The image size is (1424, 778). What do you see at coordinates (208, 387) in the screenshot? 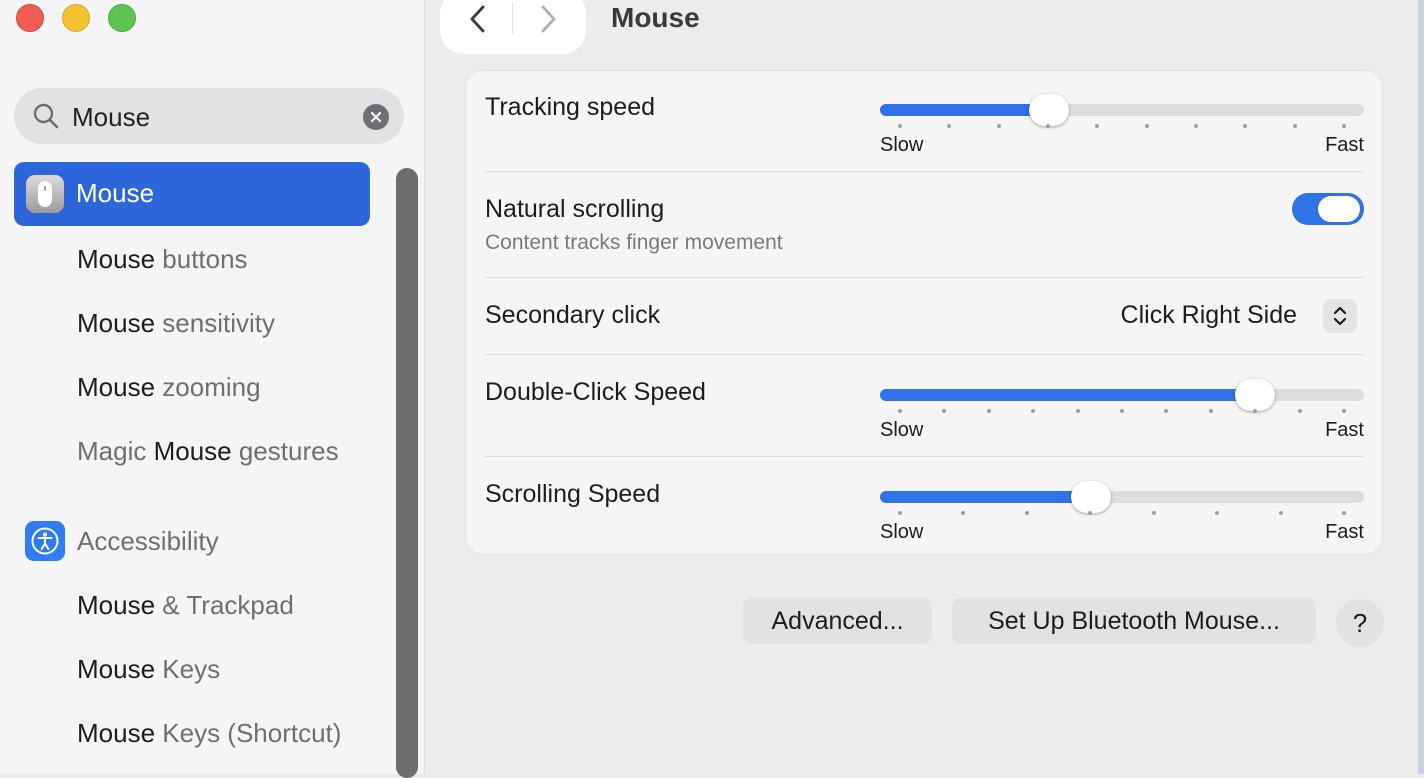
I see `result-text: zooming` at bounding box center [208, 387].